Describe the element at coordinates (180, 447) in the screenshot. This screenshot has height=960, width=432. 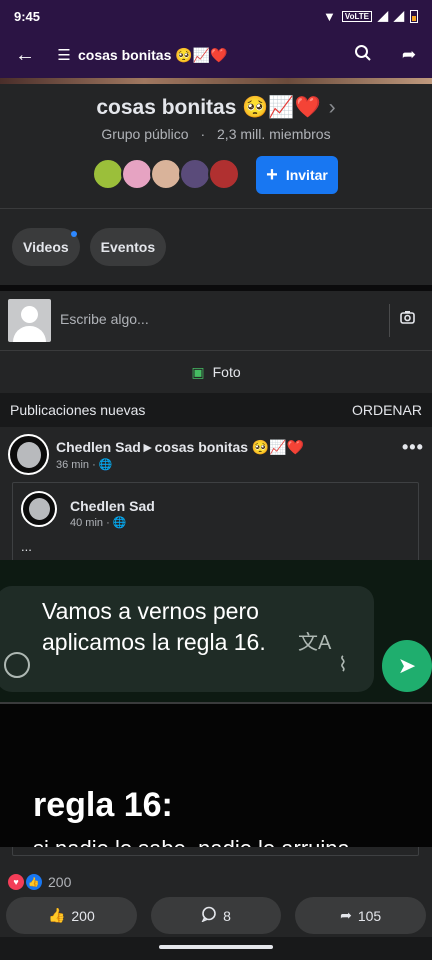
I see `post-author: Chedlen Sad►cosas bonitas 🥺📈❤️` at that location.